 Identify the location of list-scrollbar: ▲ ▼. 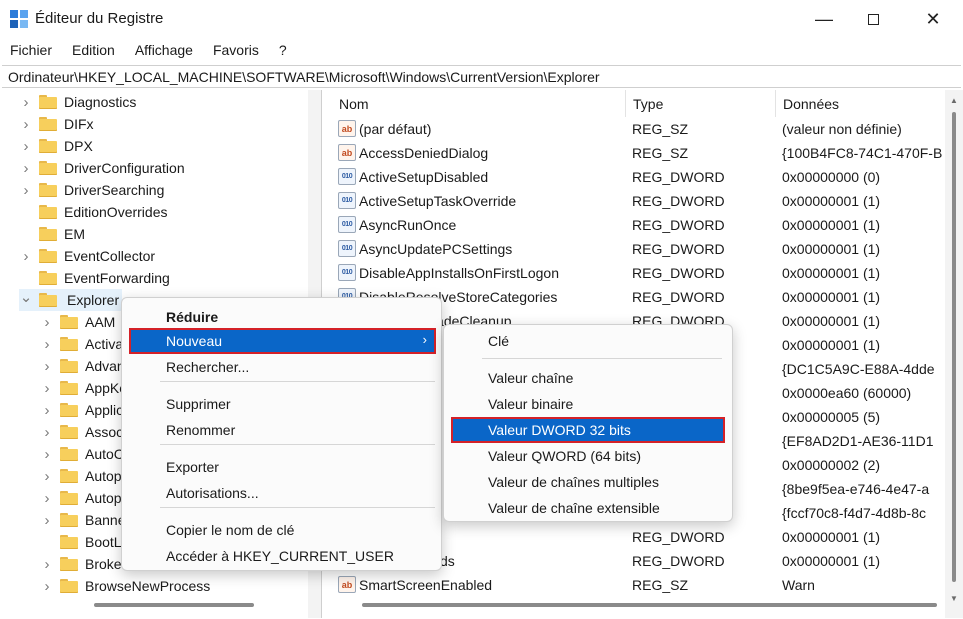
(954, 354).